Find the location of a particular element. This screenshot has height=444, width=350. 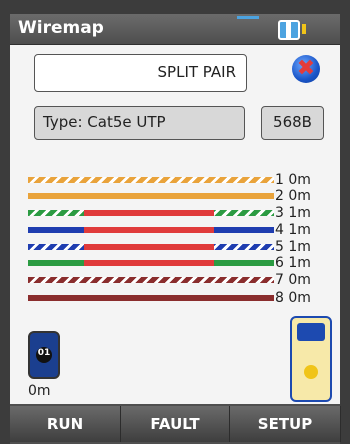

wire-1-conductor is located at coordinates (151, 180).